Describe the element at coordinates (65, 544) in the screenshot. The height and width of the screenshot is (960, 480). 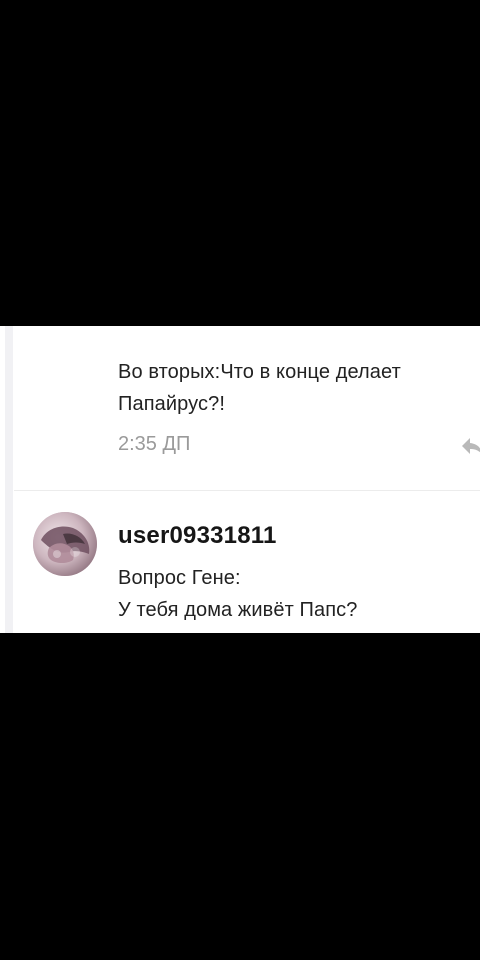
I see `user-avatar` at that location.